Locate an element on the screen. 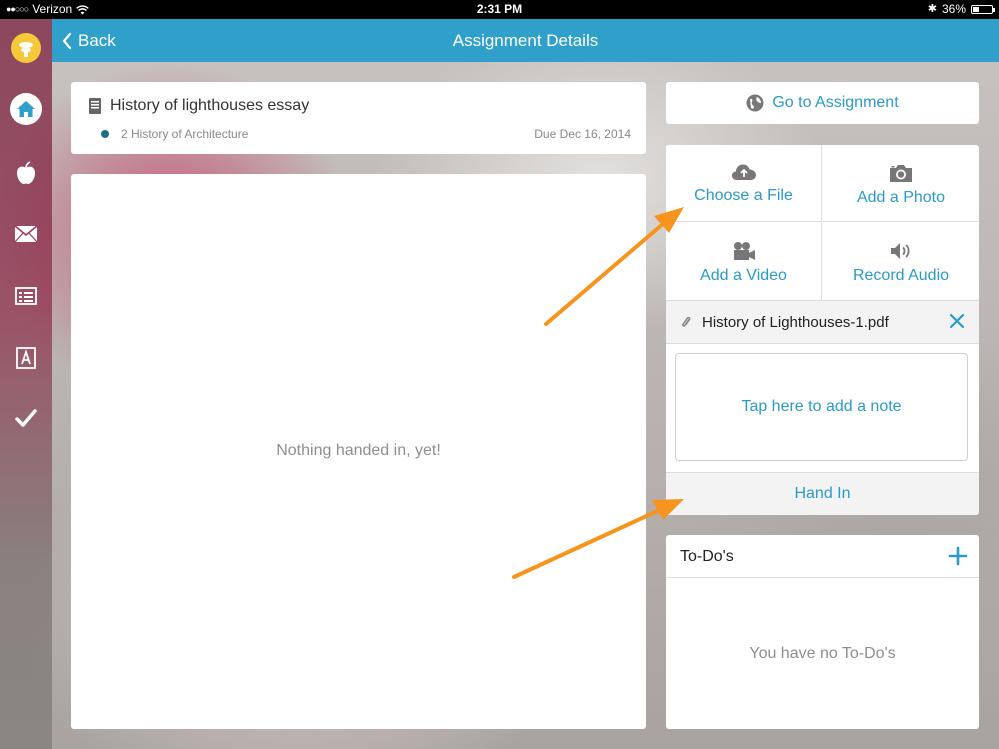  note-placeholder: Tap here to add a note is located at coordinates (821, 406).